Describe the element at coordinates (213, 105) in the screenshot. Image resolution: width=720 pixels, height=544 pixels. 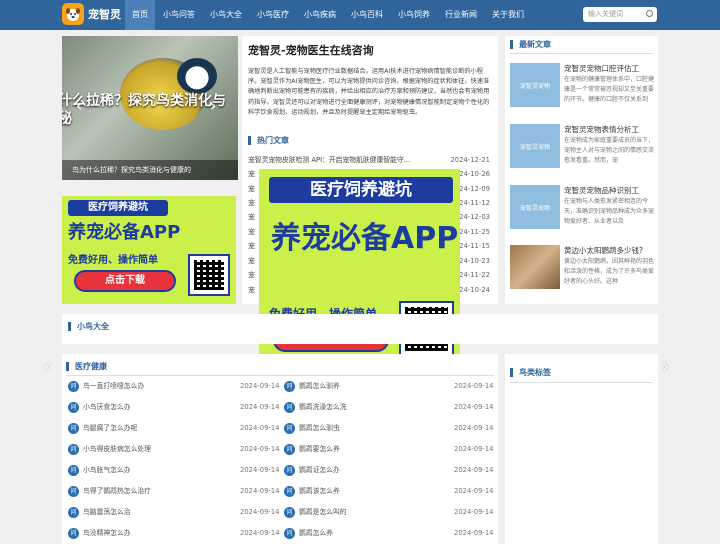
I see `slider-next-icon: ›` at that location.